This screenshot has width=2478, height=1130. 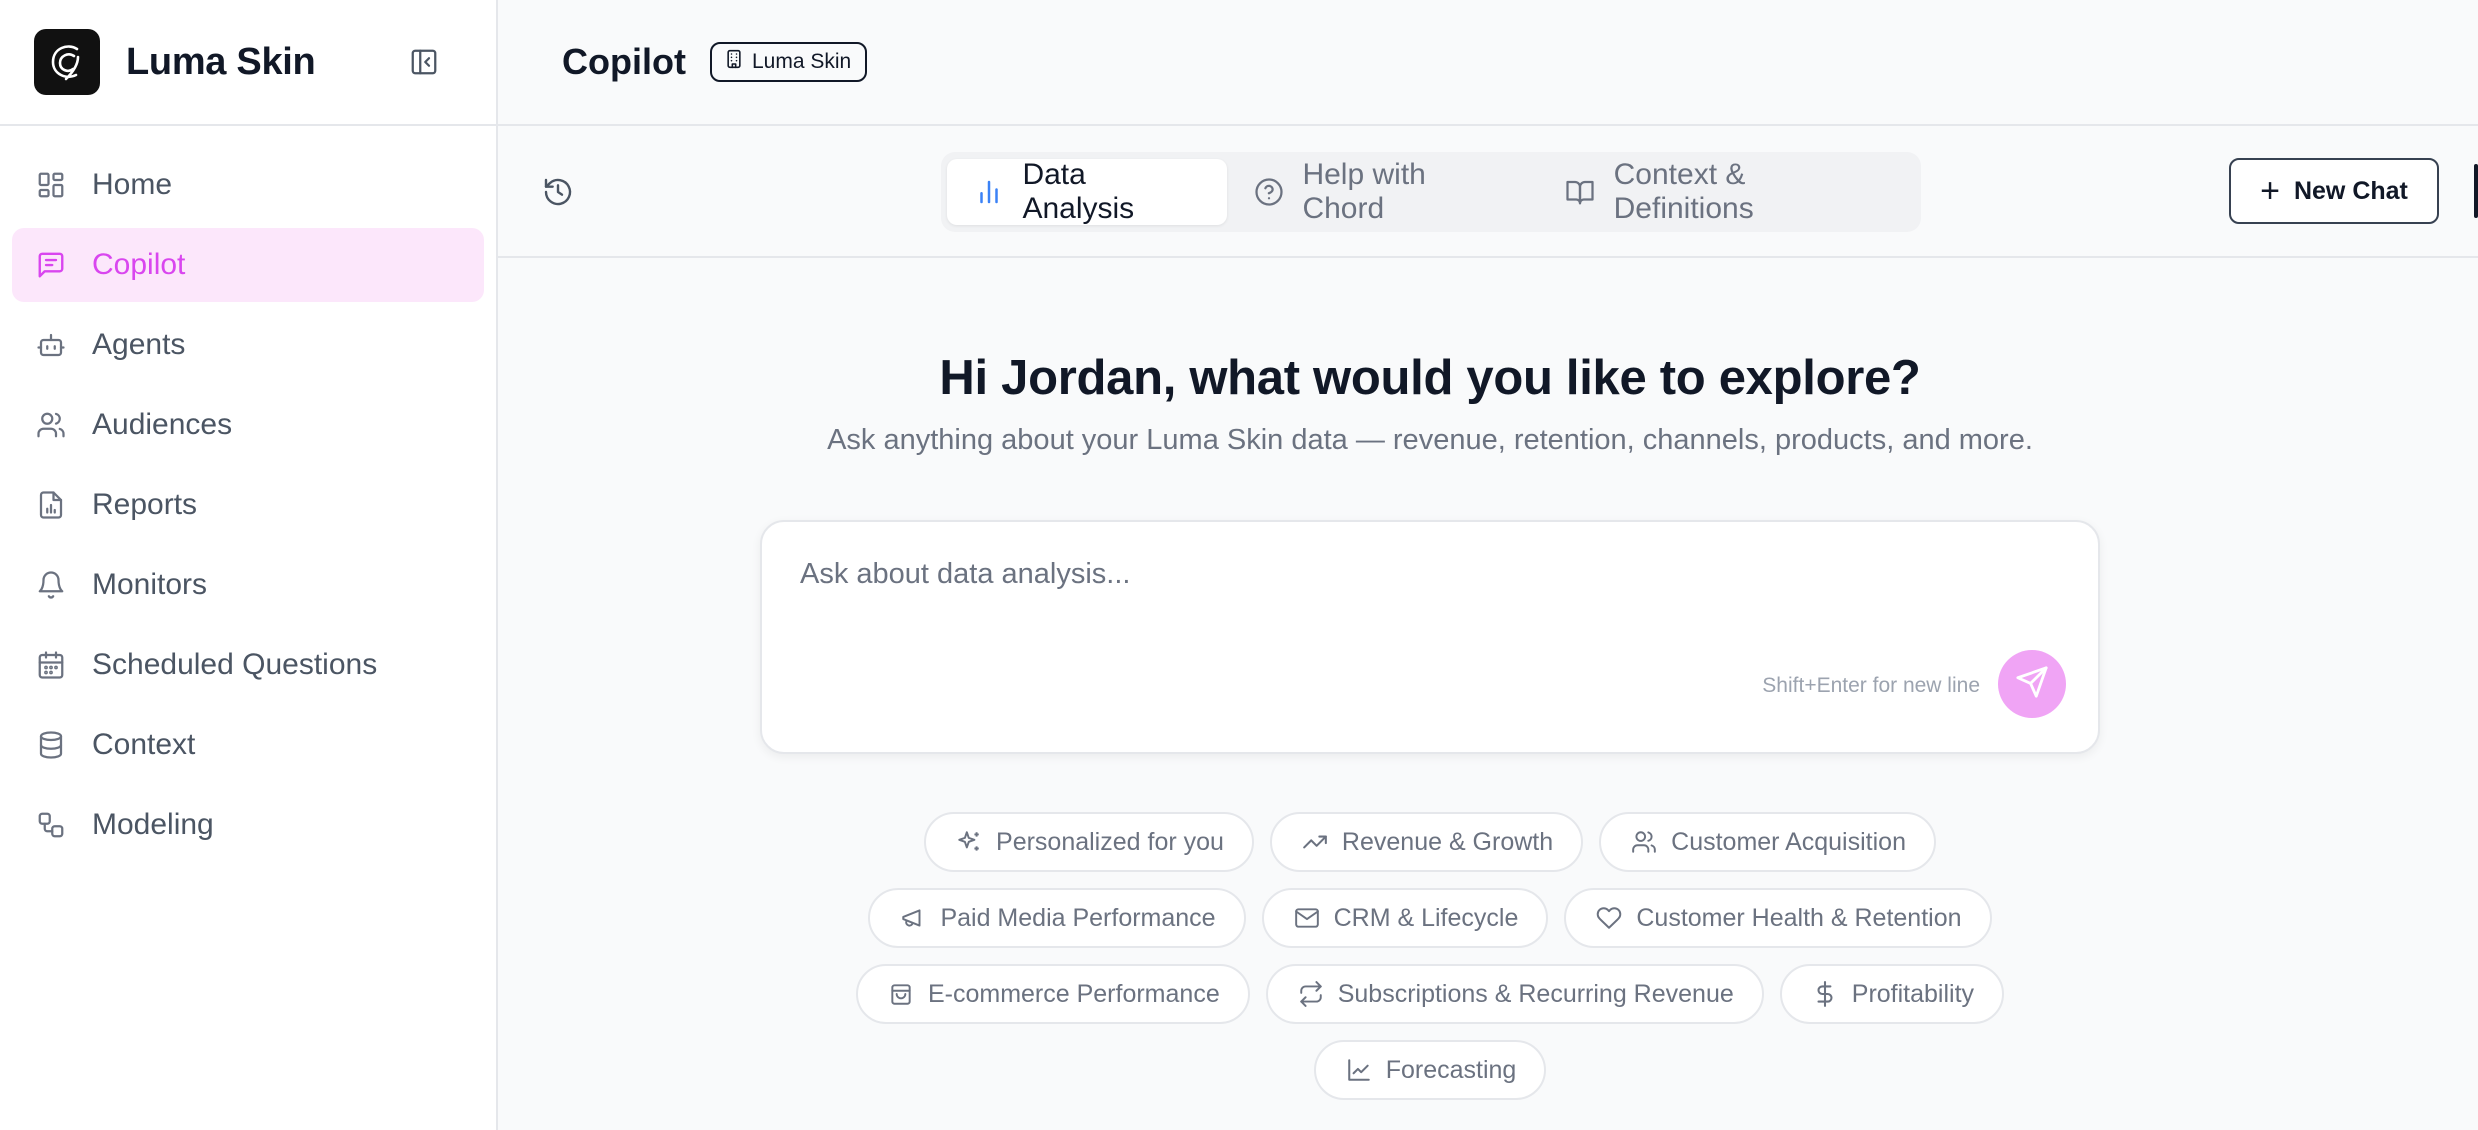 I want to click on bar-chart-icon, so click(x=988, y=192).